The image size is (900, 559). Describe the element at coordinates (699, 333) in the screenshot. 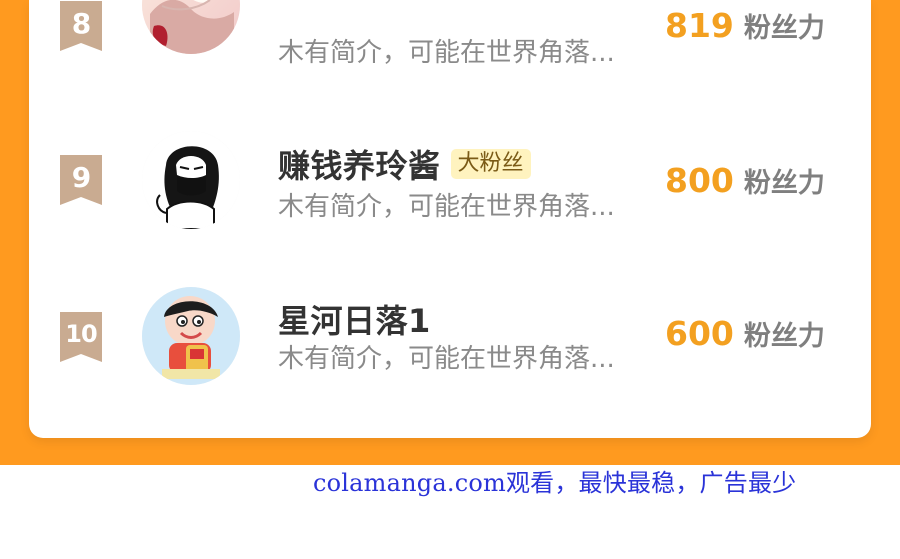

I see `fan-power-score: 600` at that location.